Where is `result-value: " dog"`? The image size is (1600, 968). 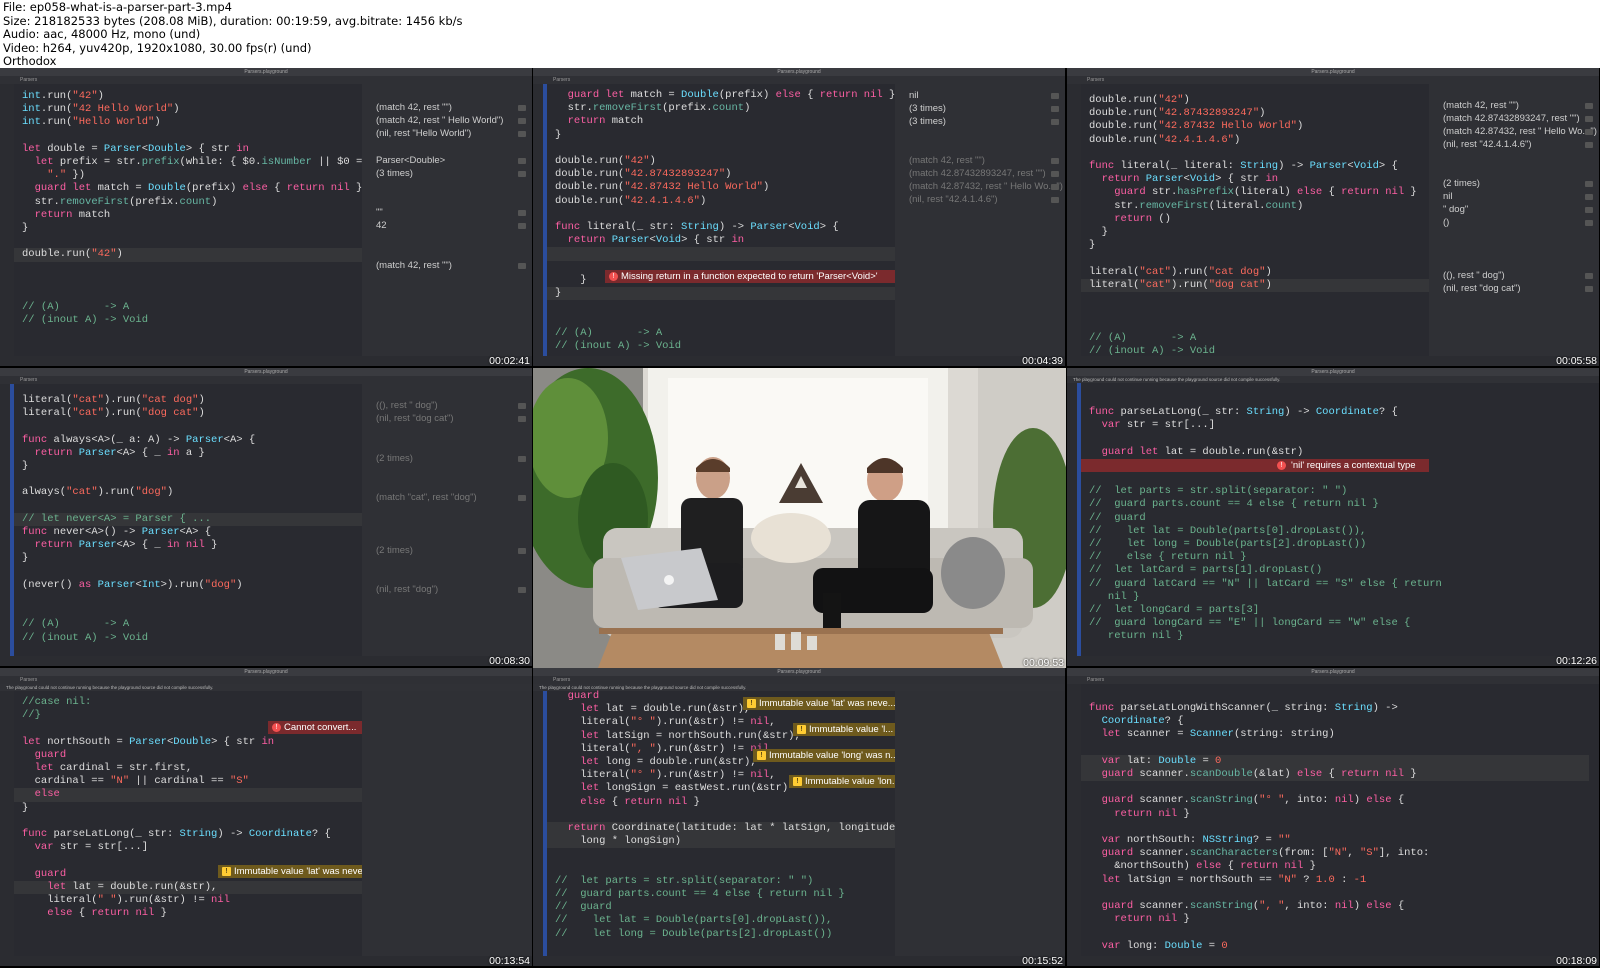
result-value: " dog" is located at coordinates (1456, 209).